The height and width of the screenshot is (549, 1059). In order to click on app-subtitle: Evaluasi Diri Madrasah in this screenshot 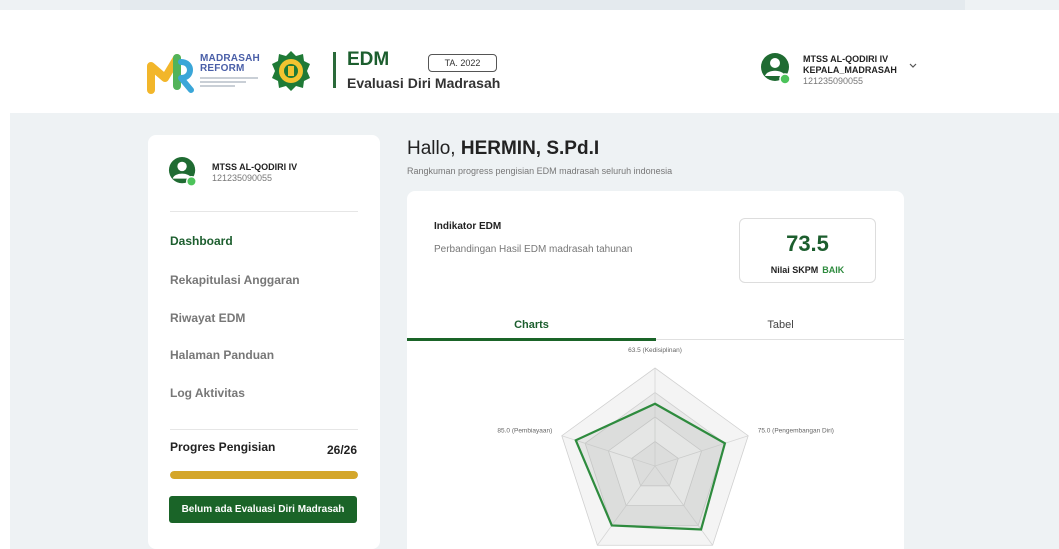, I will do `click(424, 83)`.